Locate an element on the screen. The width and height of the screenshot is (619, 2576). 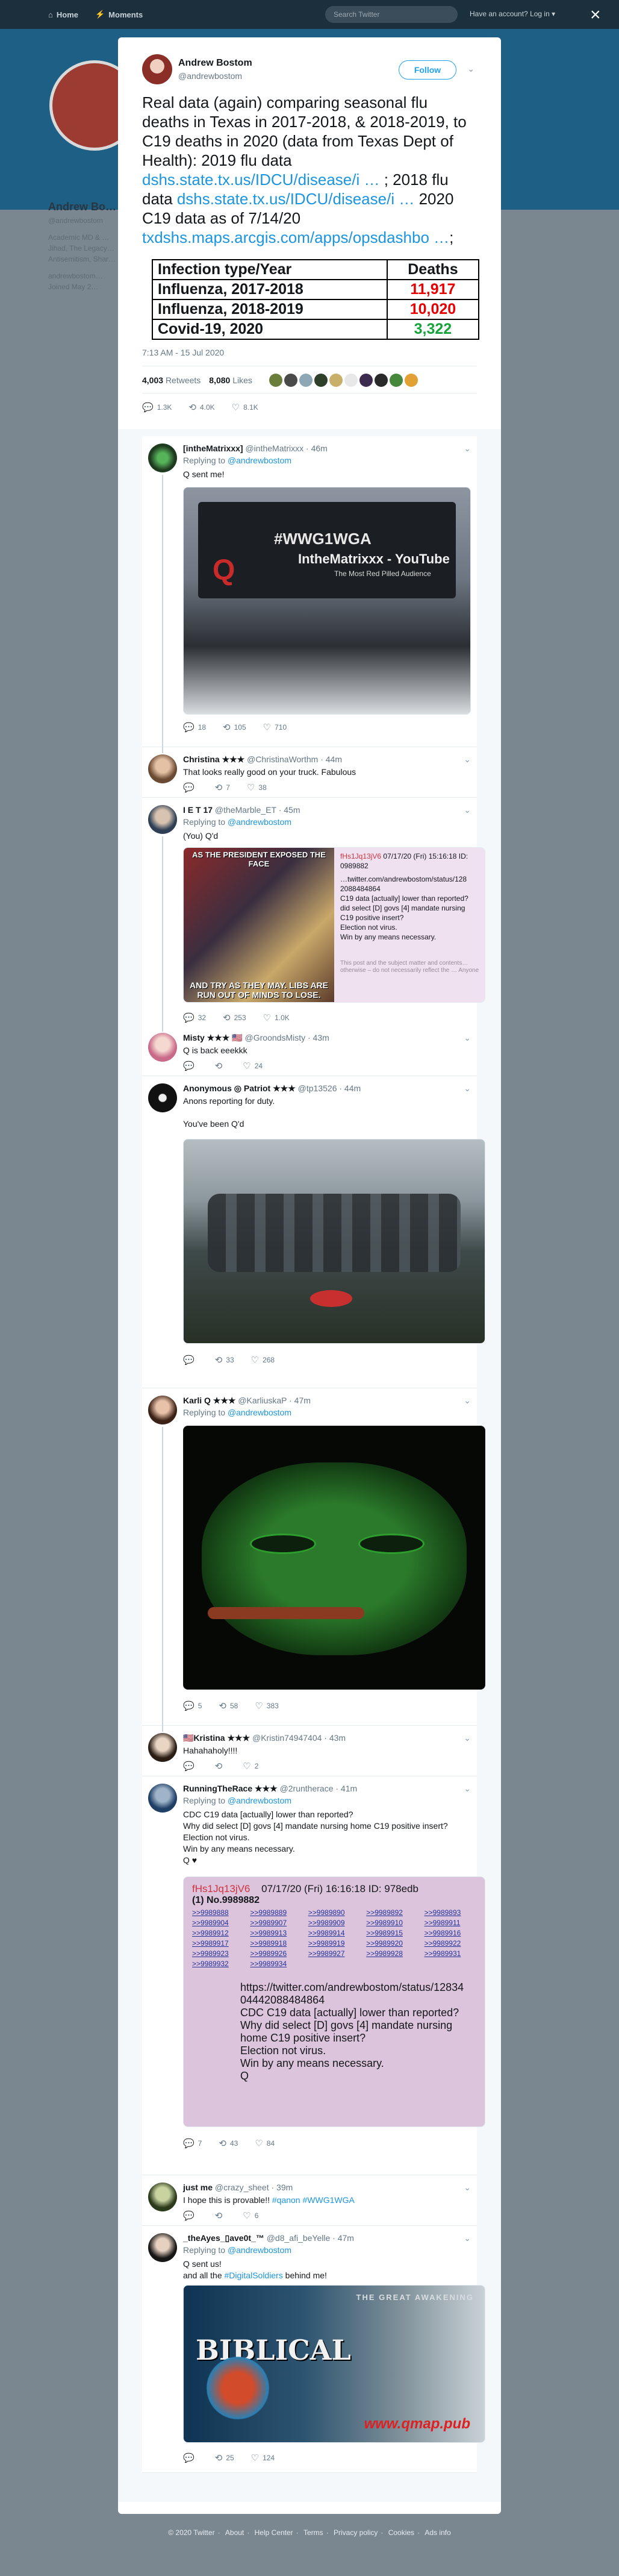
hashtag-link: #DigitalSoldiers is located at coordinates (254, 2275).